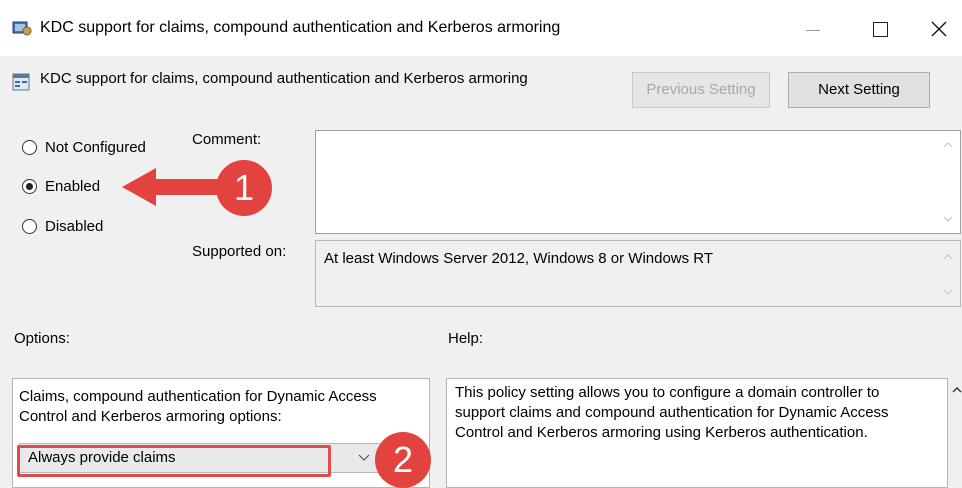 The width and height of the screenshot is (962, 488). What do you see at coordinates (42, 338) in the screenshot?
I see `options-label: Options:` at bounding box center [42, 338].